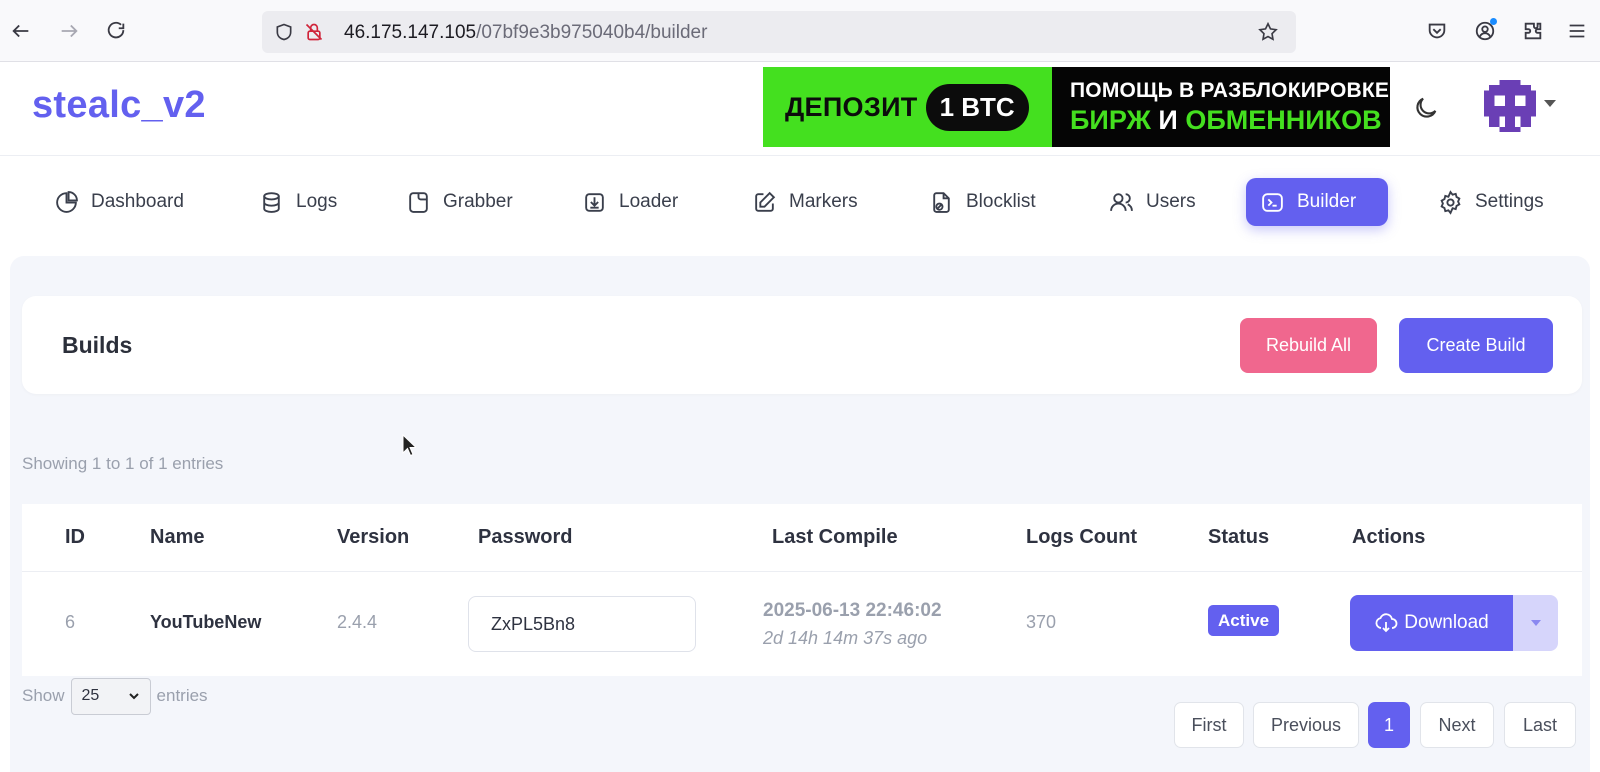 This screenshot has height=772, width=1600. Describe the element at coordinates (1457, 725) in the screenshot. I see `pagination-next: Next` at that location.